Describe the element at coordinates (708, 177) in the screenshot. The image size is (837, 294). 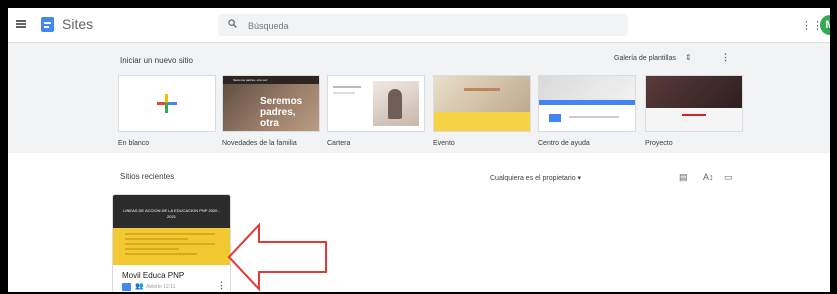
I see `sort-az-icon: A↕` at that location.